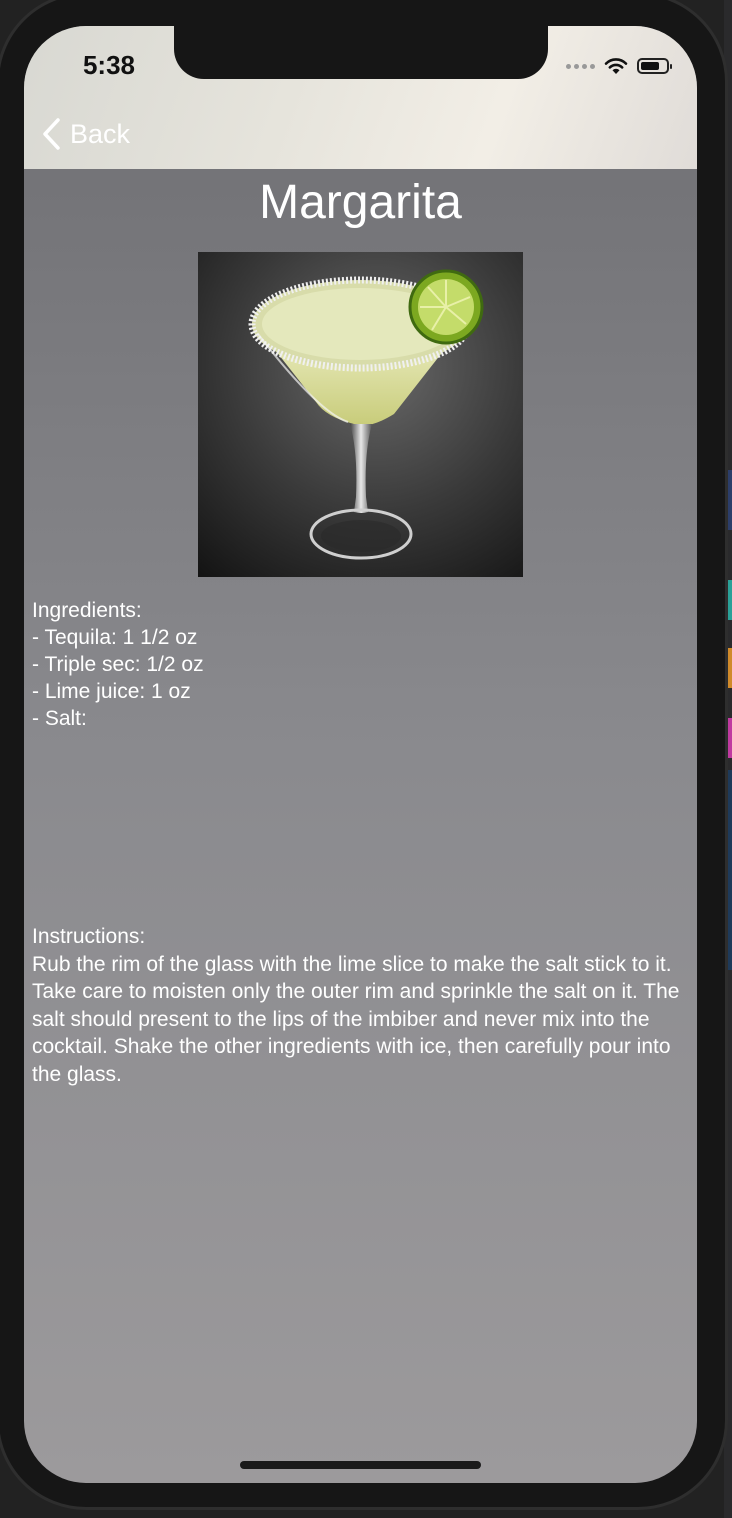 This screenshot has height=1518, width=732. Describe the element at coordinates (51, 134) in the screenshot. I see `chevron-left-icon` at that location.